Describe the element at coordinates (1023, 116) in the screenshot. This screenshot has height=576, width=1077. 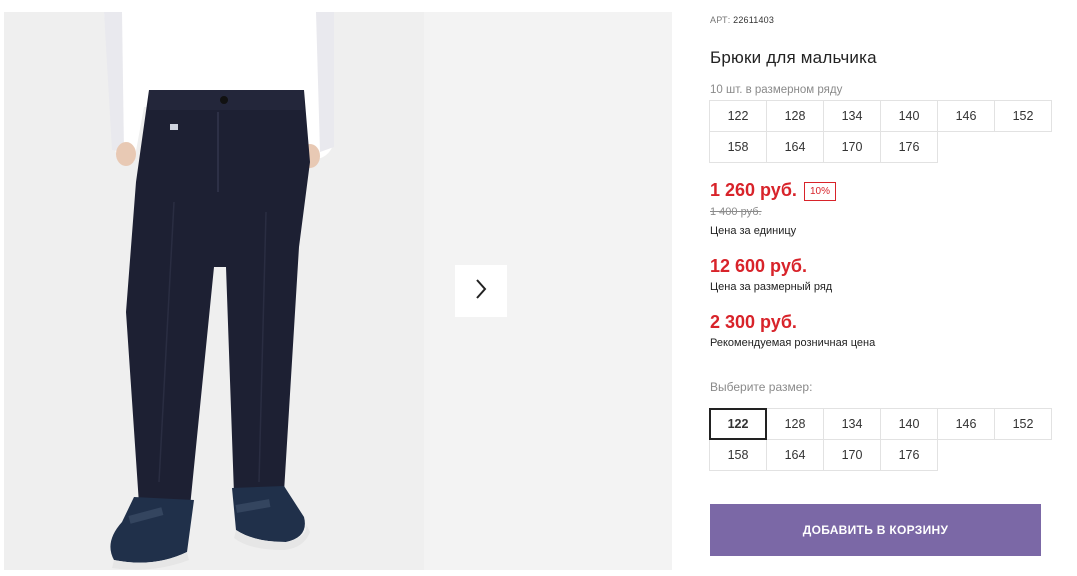
I see `size-range-cell: 152` at that location.